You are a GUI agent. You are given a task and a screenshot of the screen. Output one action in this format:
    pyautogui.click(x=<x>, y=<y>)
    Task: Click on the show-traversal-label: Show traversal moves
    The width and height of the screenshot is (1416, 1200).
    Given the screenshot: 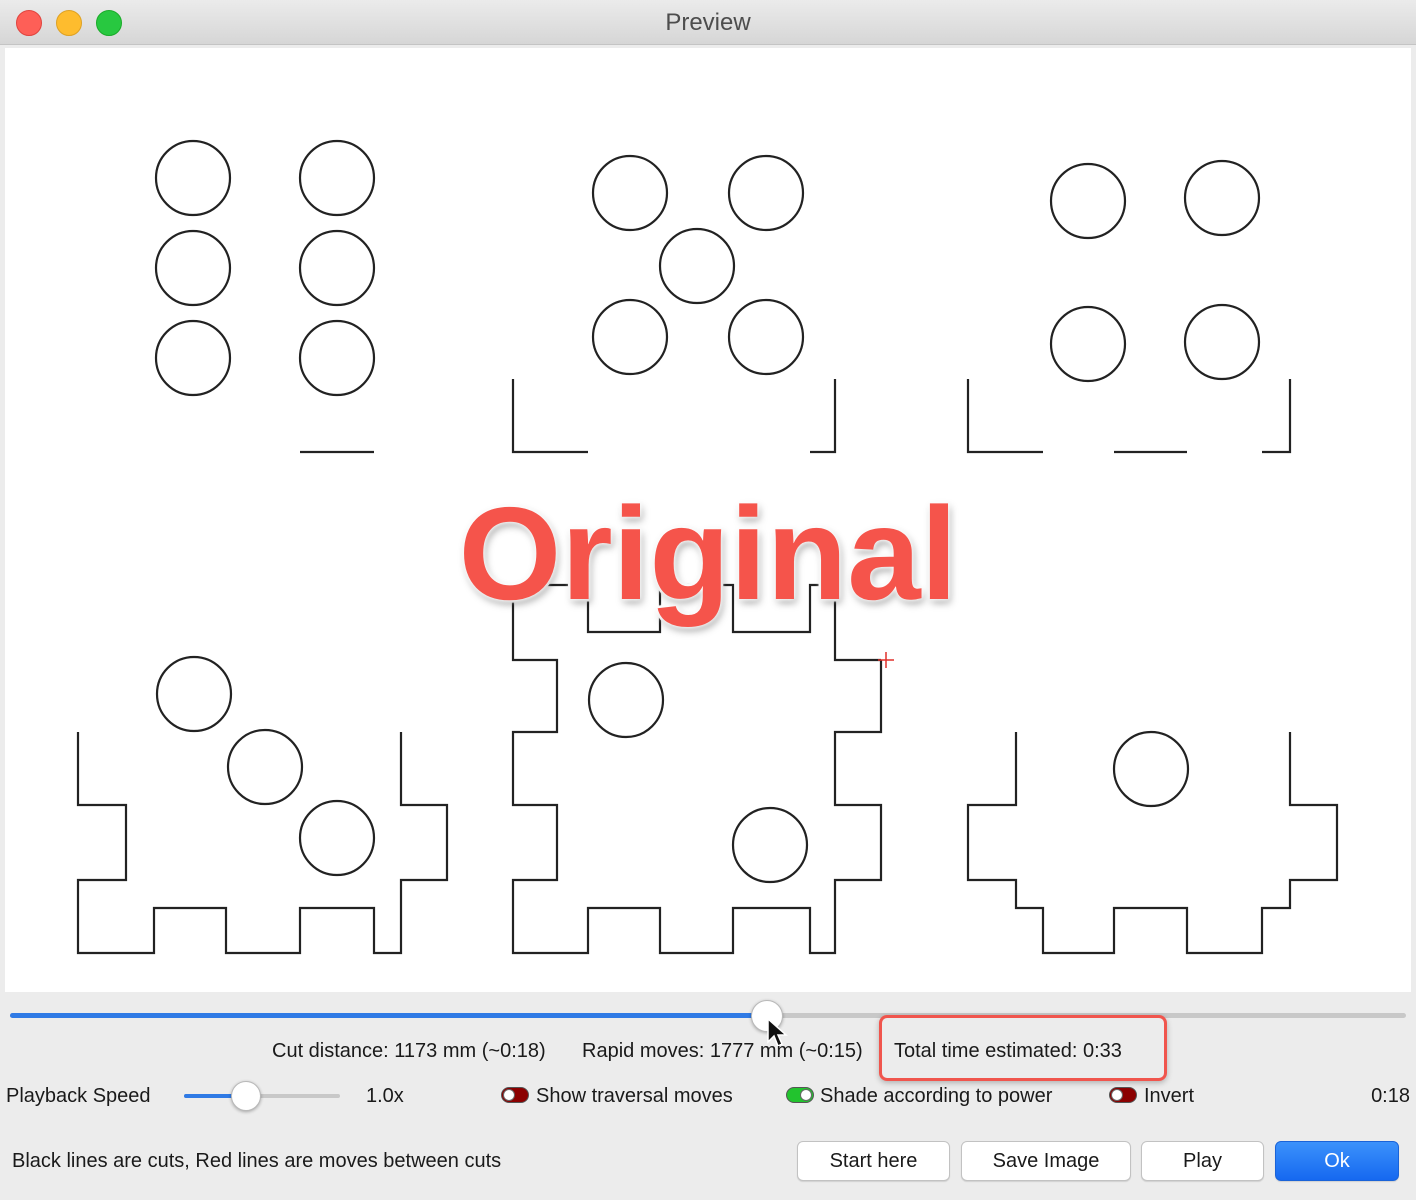 What is the action you would take?
    pyautogui.click(x=634, y=1096)
    